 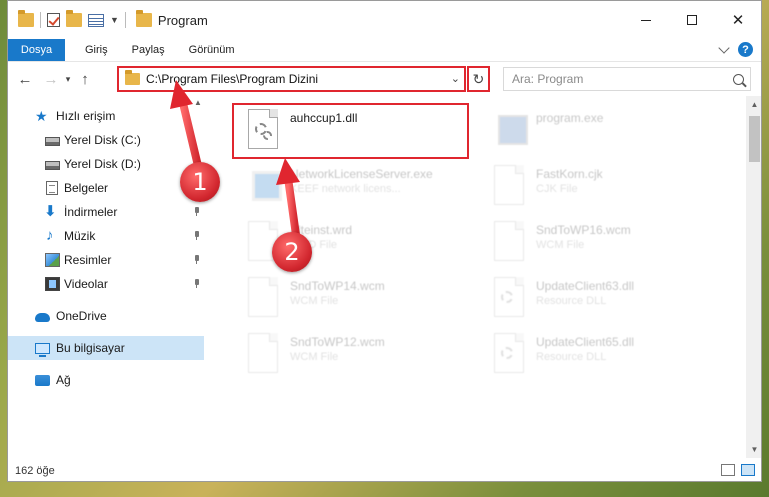 I want to click on file-description: CJK File, so click(x=557, y=189).